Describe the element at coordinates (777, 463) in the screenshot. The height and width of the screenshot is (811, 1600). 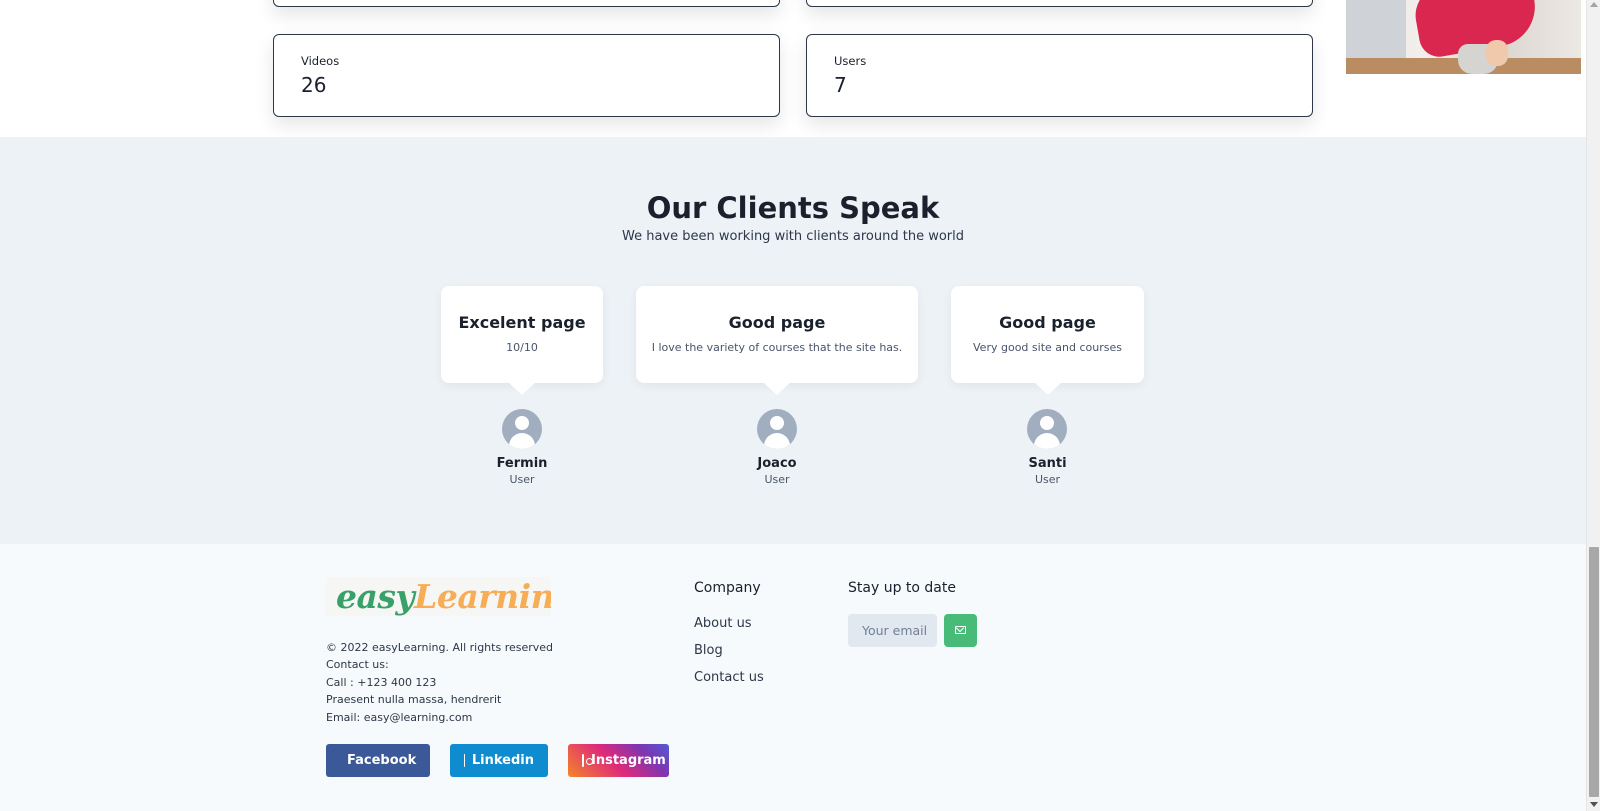
I see `testimonial-name: Joaco` at that location.